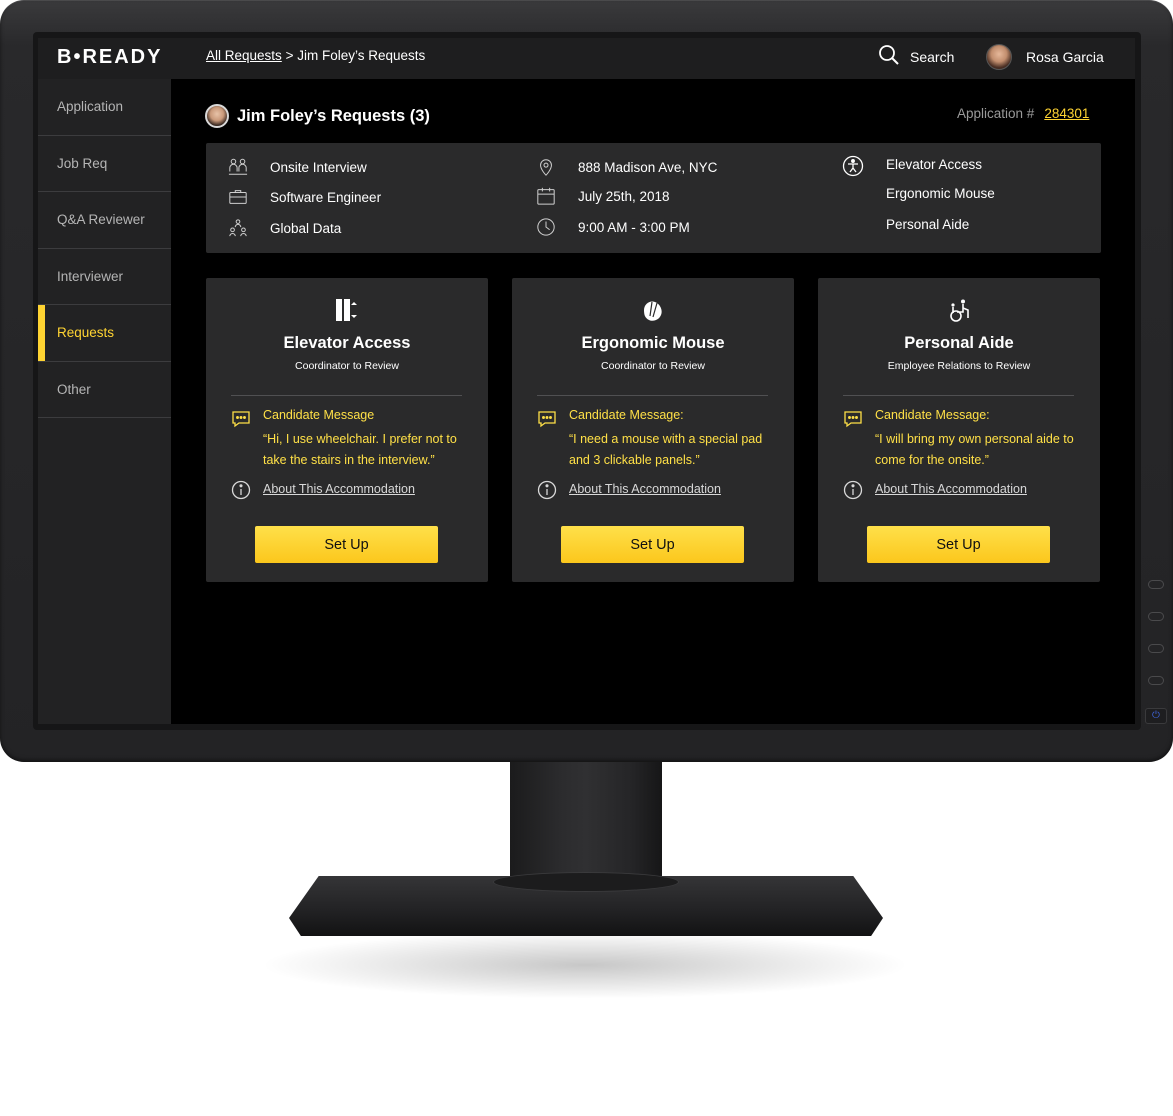 Image resolution: width=1173 pixels, height=1116 pixels. Describe the element at coordinates (934, 164) in the screenshot. I see `summary-accommodation-item: Elevator Access` at that location.